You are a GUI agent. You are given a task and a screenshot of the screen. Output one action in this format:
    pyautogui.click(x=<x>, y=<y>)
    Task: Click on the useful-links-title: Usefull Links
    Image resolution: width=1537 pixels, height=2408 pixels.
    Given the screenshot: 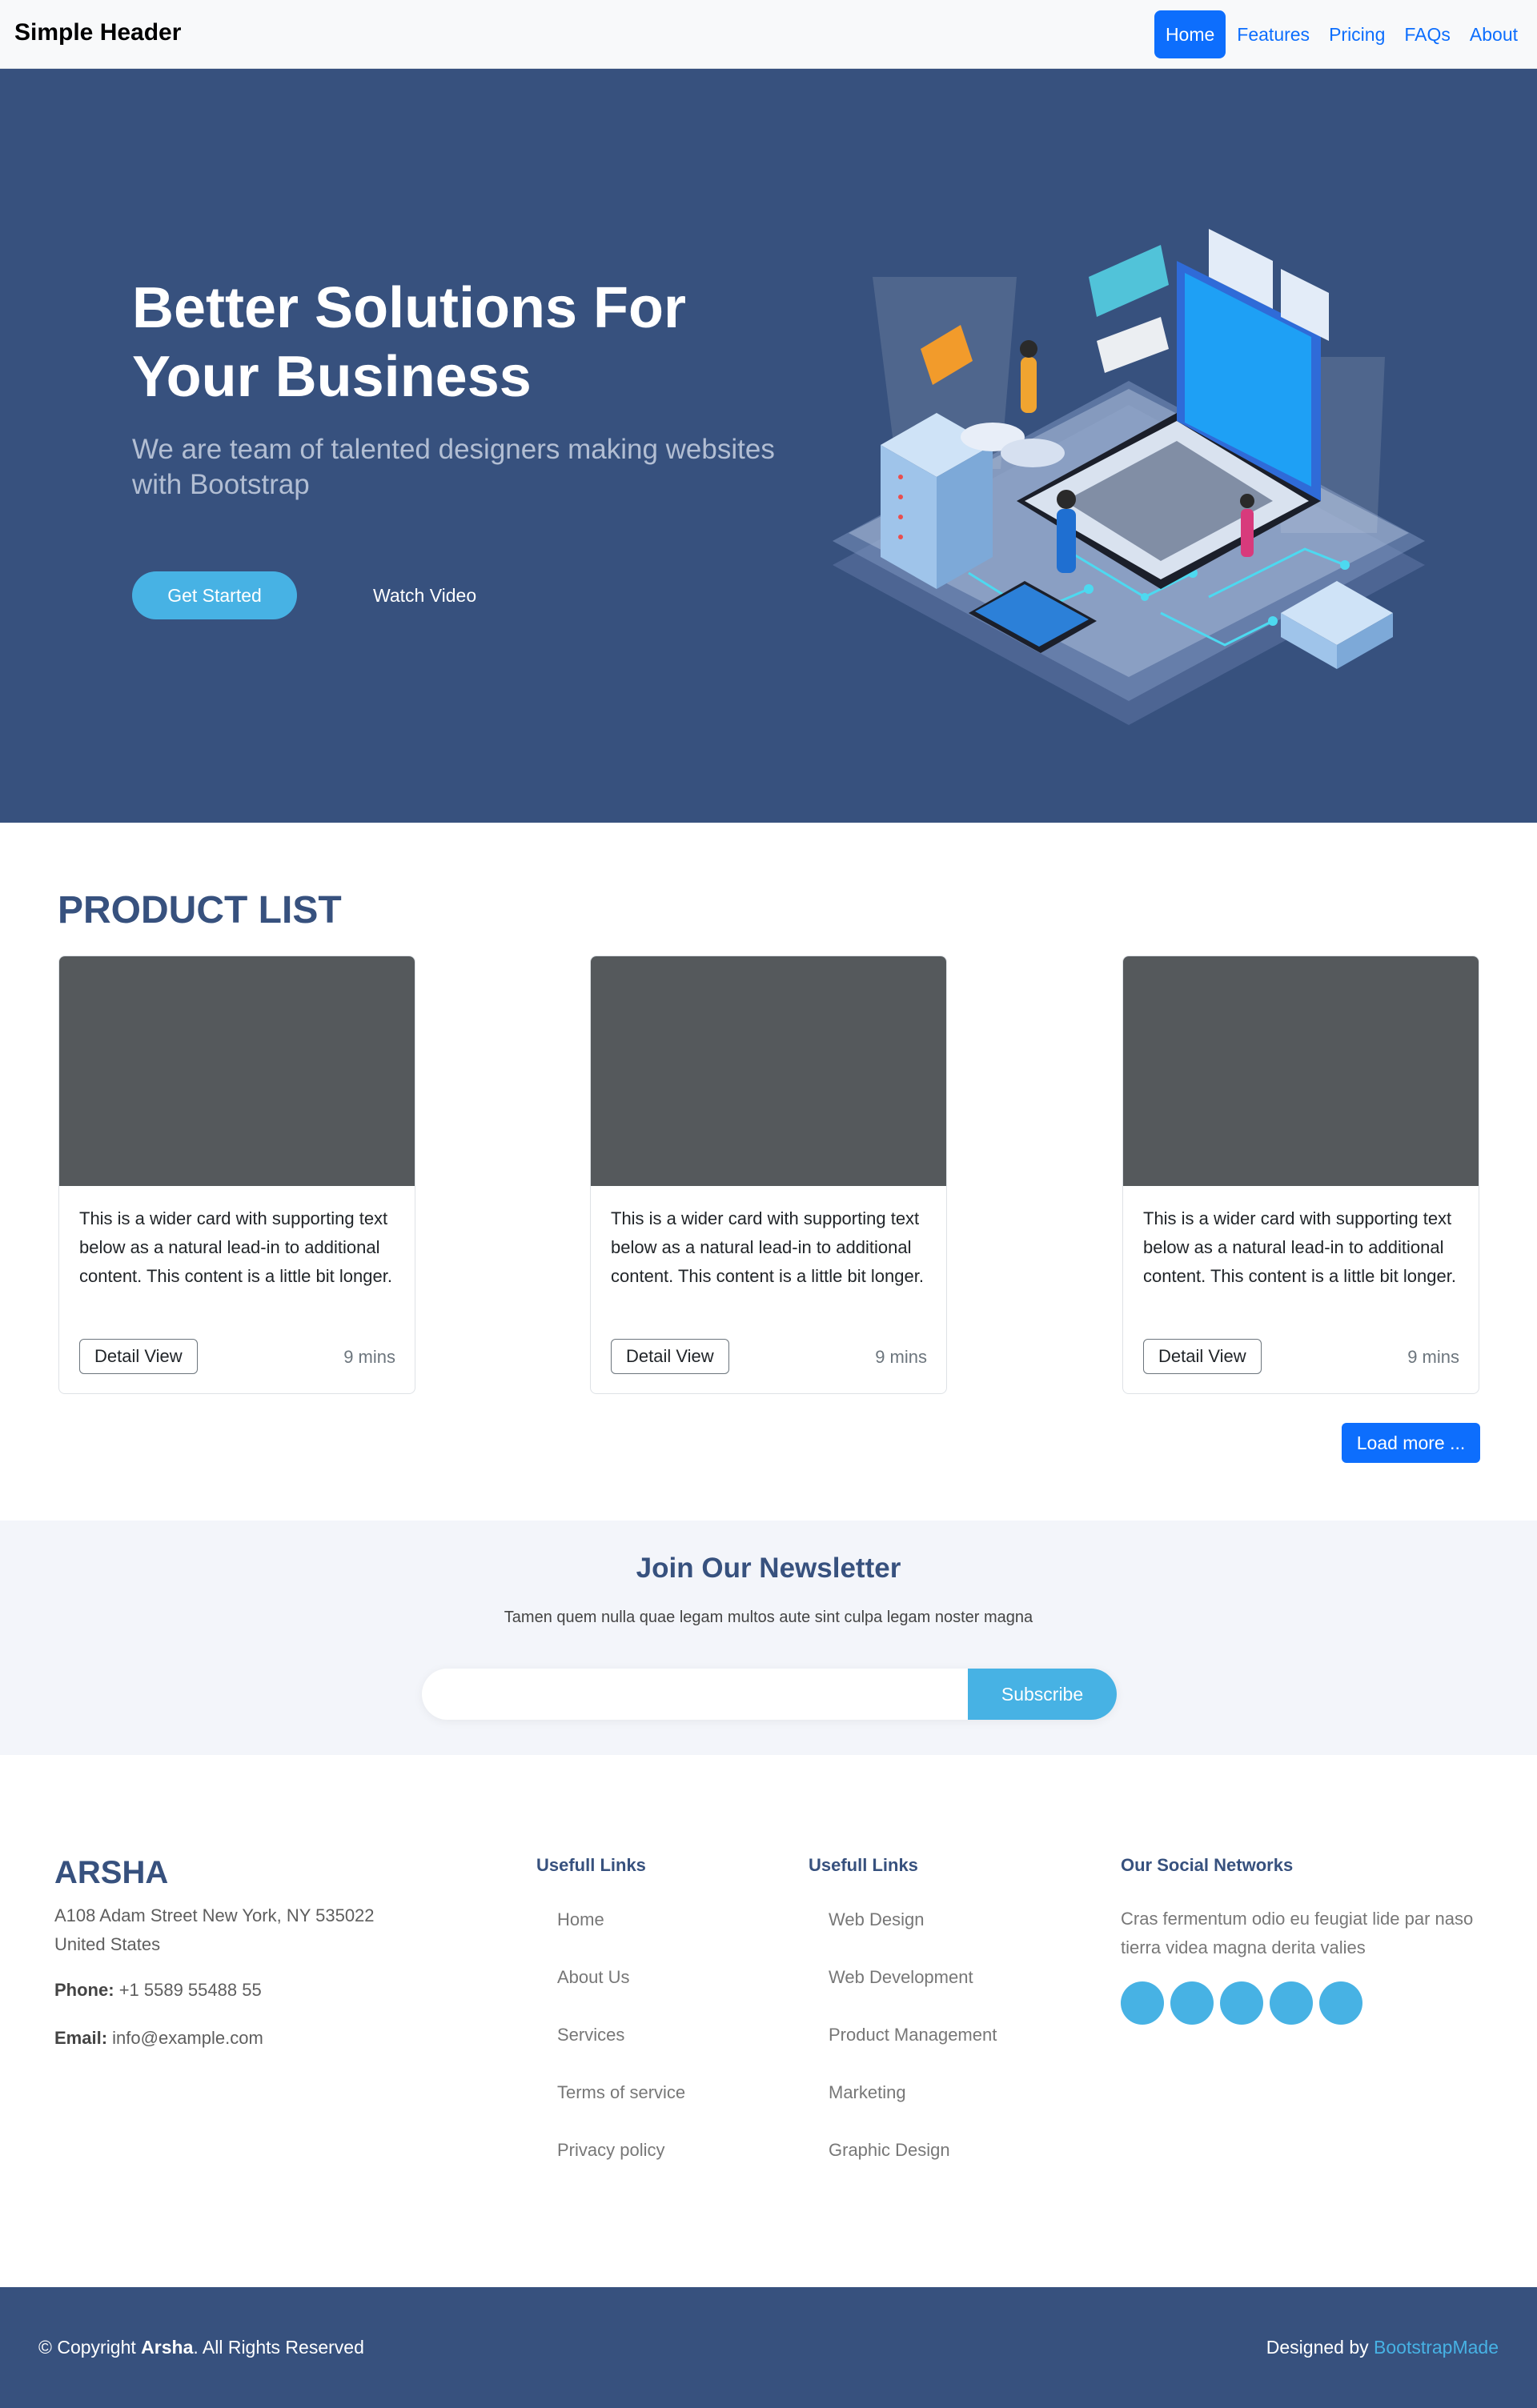 What is the action you would take?
    pyautogui.click(x=591, y=1865)
    